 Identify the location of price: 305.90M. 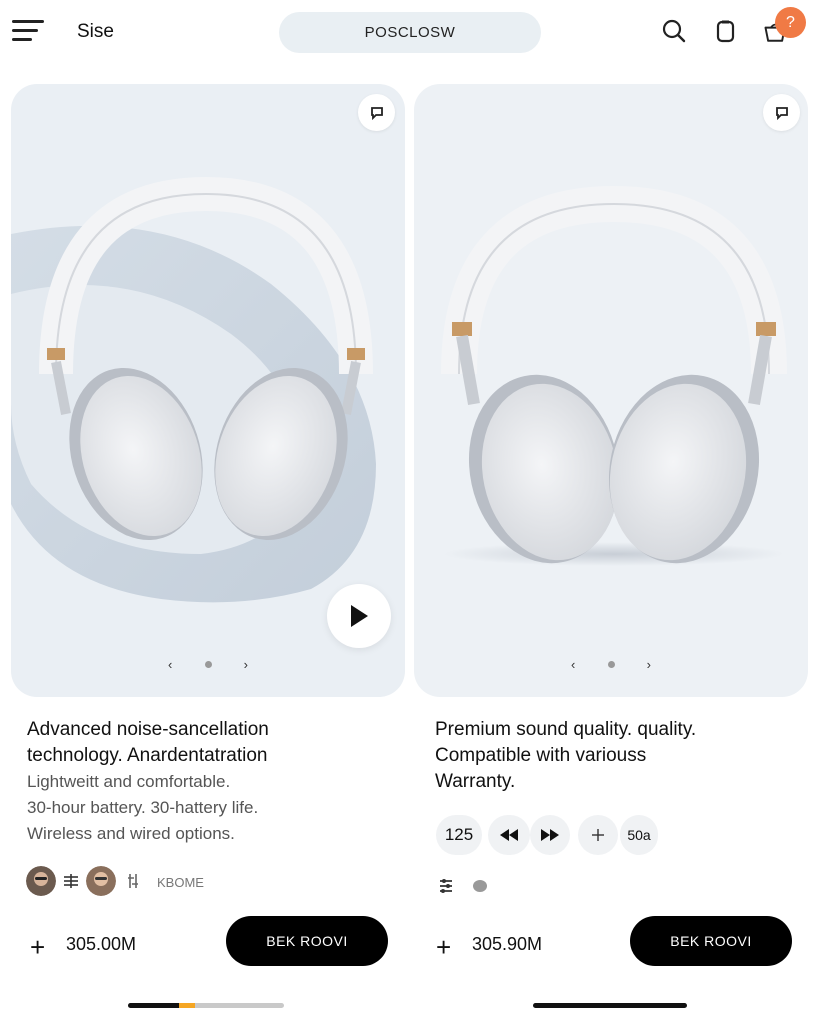
(507, 944).